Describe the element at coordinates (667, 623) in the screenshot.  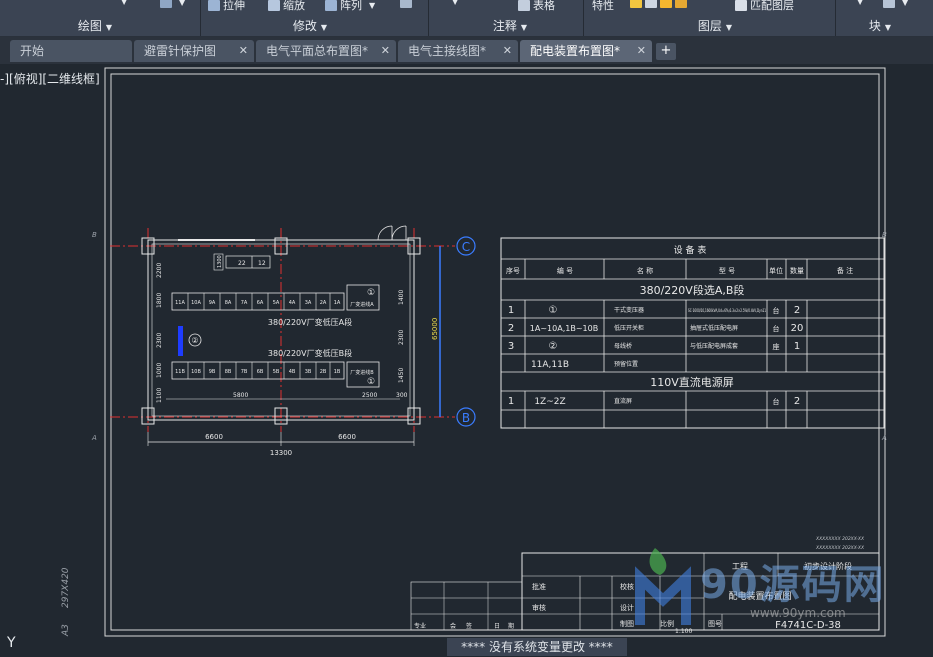
I see `title-role: 比例` at that location.